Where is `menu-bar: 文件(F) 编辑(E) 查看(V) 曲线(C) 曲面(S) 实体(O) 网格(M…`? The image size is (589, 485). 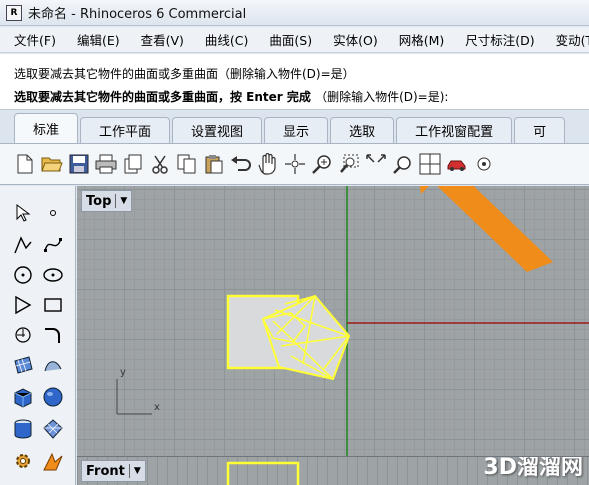 menu-bar: 文件(F) 编辑(E) 查看(V) 曲线(C) 曲面(S) 实体(O) 网格(M… is located at coordinates (294, 40).